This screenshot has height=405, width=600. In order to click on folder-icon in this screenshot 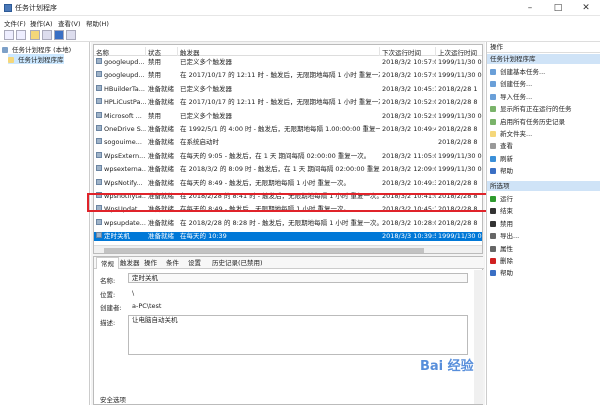, I will do `click(35, 35)`.